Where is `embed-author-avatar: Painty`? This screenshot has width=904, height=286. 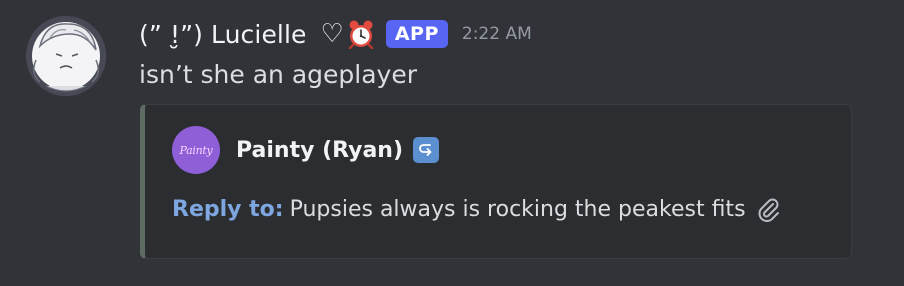
embed-author-avatar: Painty is located at coordinates (196, 150).